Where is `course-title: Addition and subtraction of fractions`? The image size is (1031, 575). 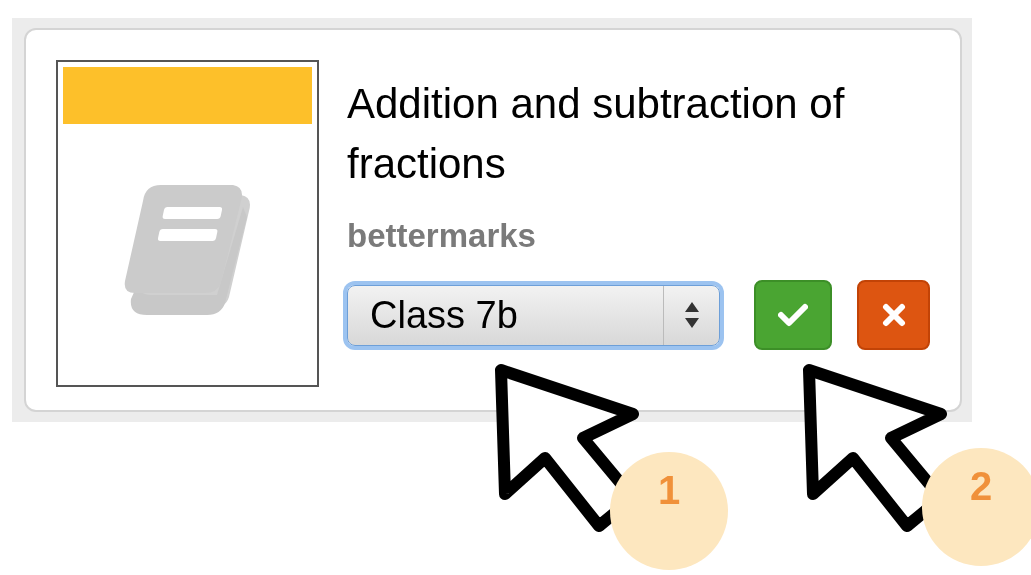
course-title: Addition and subtraction of fractions is located at coordinates (596, 134).